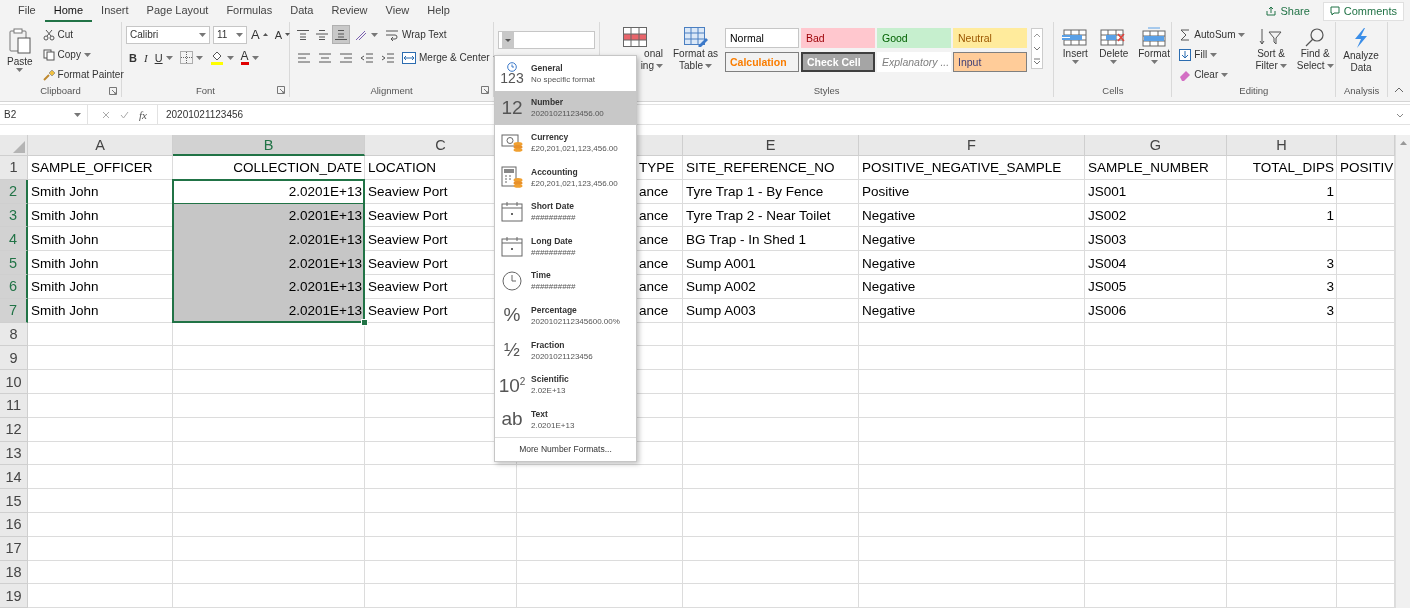 The height and width of the screenshot is (608, 1410). What do you see at coordinates (1075, 45) in the screenshot?
I see `cells-insert-button: Insert` at bounding box center [1075, 45].